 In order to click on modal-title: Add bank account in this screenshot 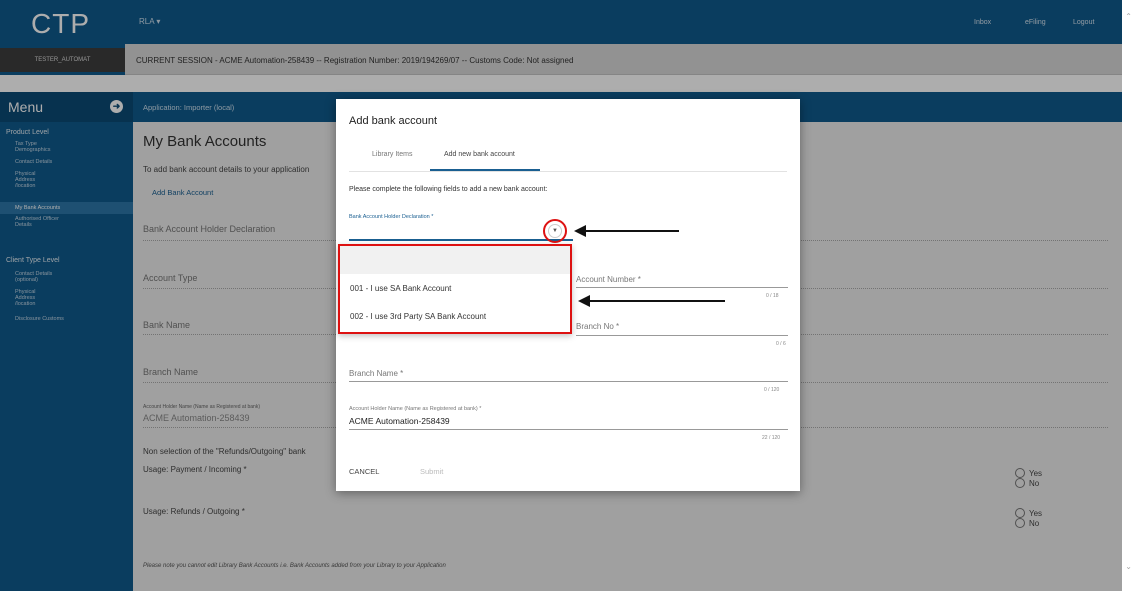, I will do `click(393, 121)`.